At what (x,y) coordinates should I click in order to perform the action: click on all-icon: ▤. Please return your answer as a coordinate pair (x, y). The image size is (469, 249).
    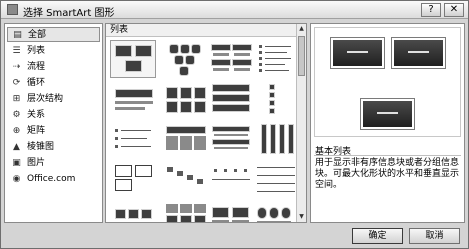
    Looking at the image, I should click on (17, 35).